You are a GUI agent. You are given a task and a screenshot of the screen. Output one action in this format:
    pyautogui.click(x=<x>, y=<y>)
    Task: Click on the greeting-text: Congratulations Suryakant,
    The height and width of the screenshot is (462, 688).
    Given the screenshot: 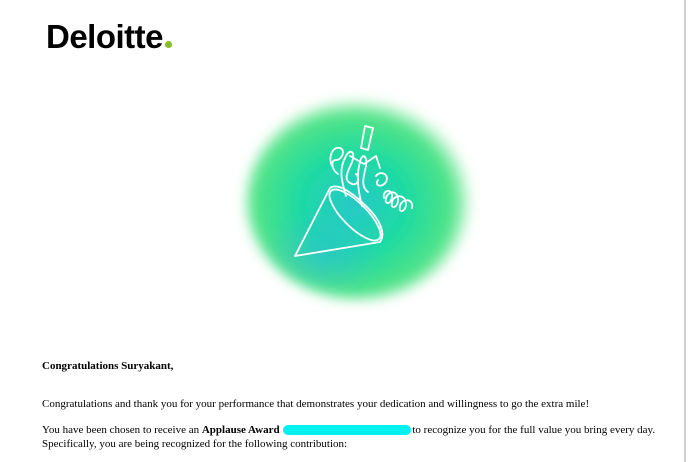 What is the action you would take?
    pyautogui.click(x=108, y=366)
    